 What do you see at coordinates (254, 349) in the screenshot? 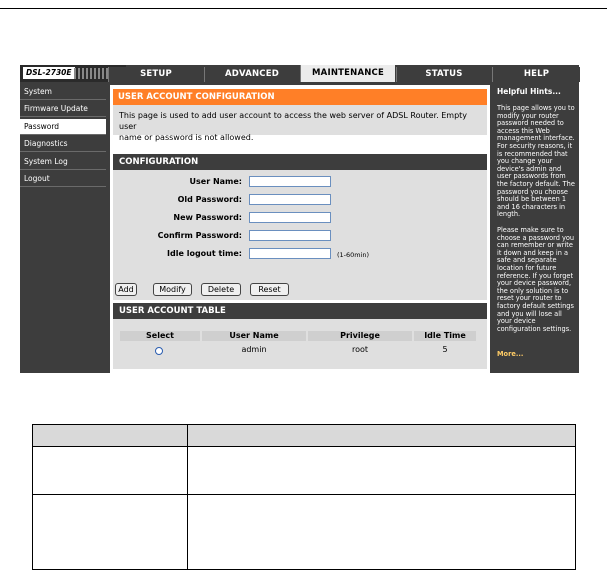
I see `row-user-name: admin` at bounding box center [254, 349].